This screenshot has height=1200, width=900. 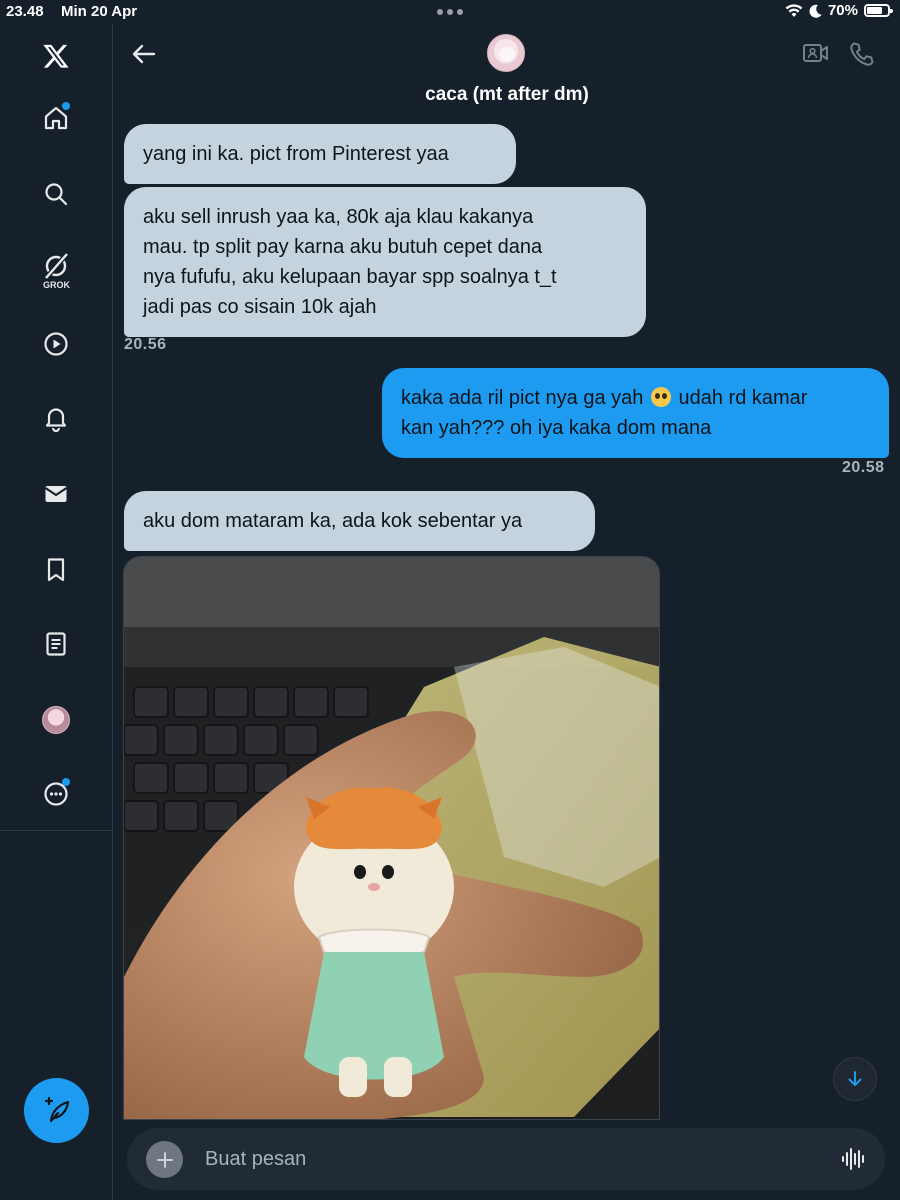 What do you see at coordinates (56, 570) in the screenshot?
I see `bookmark-icon` at bounding box center [56, 570].